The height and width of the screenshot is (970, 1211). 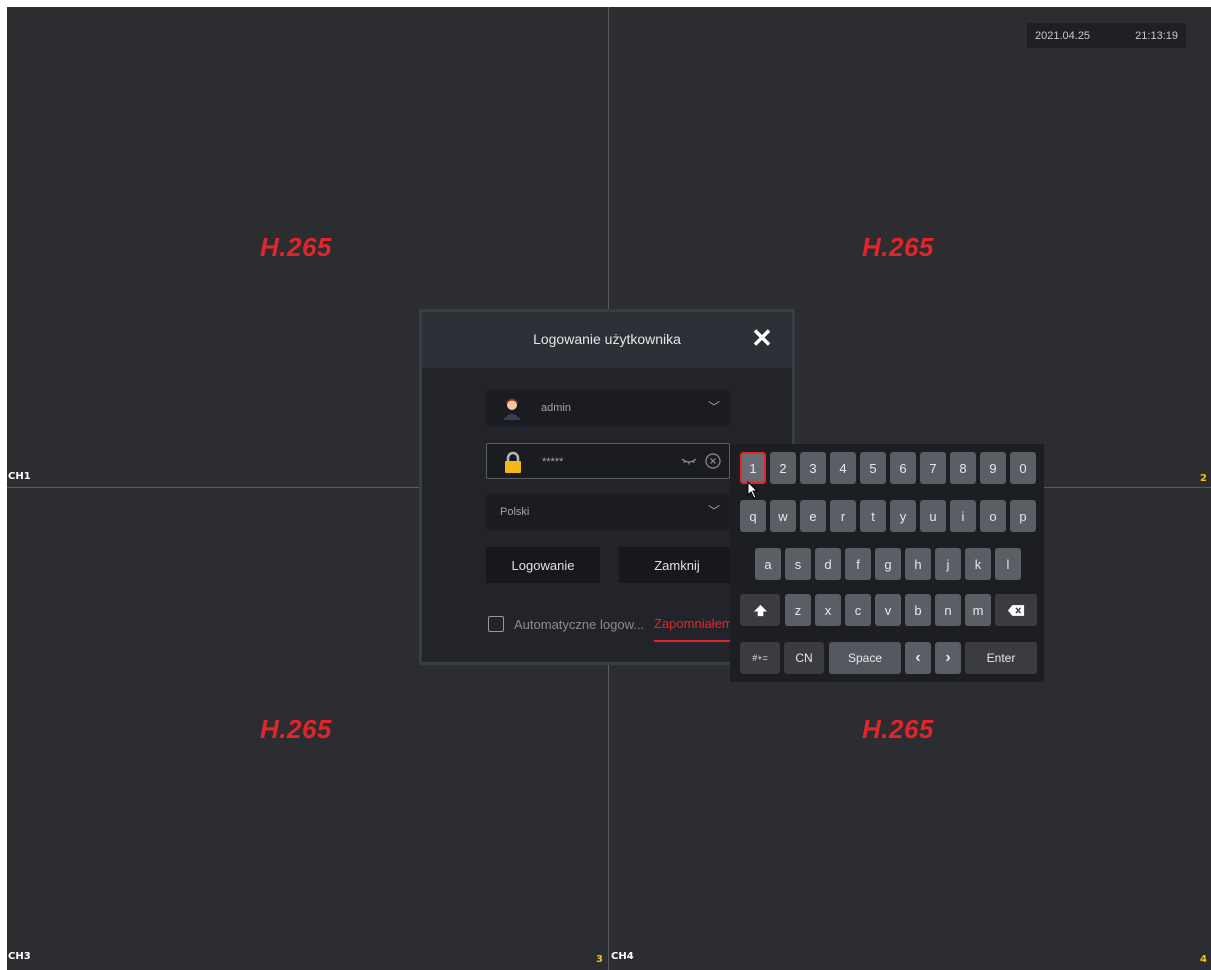 What do you see at coordinates (978, 610) in the screenshot?
I see `key-m: m` at bounding box center [978, 610].